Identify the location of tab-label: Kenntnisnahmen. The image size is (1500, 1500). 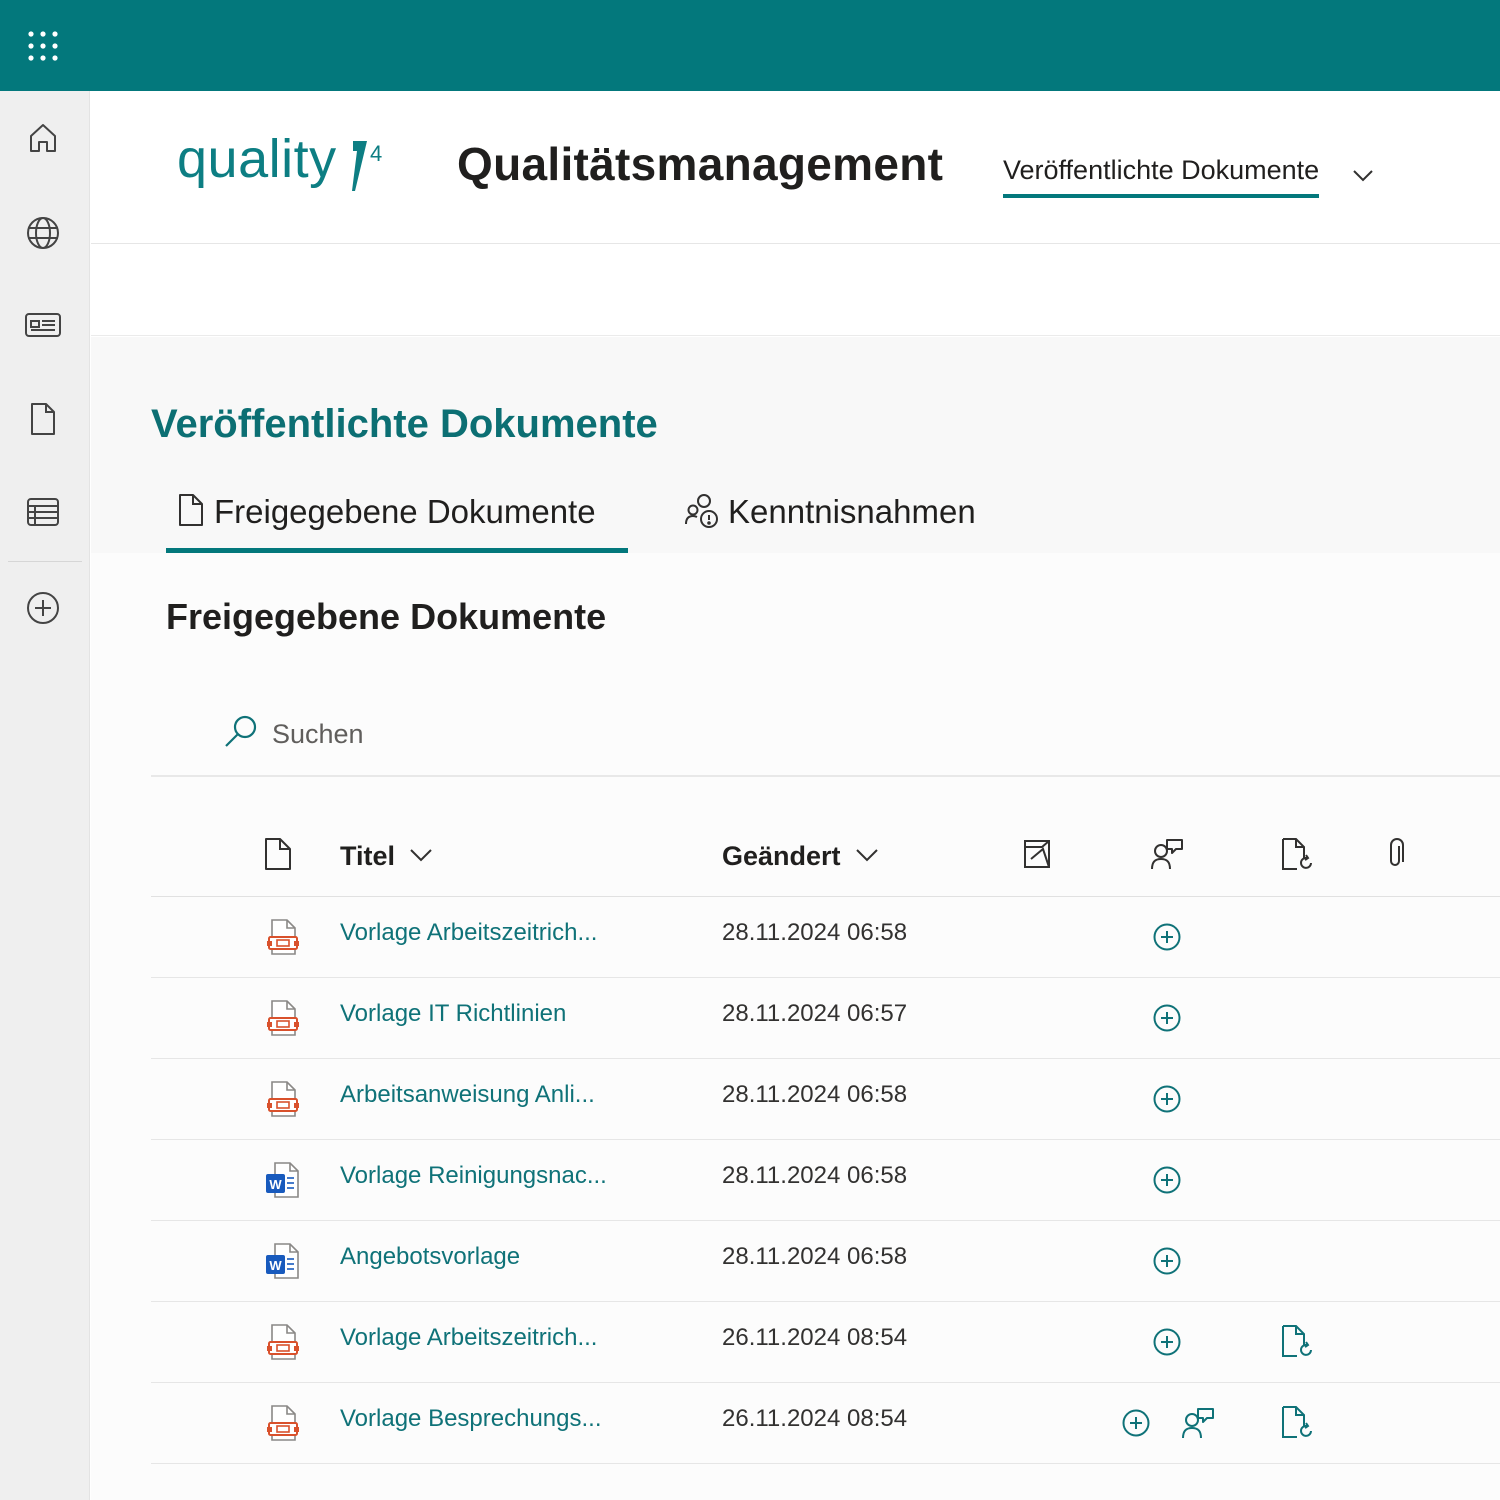
(852, 511).